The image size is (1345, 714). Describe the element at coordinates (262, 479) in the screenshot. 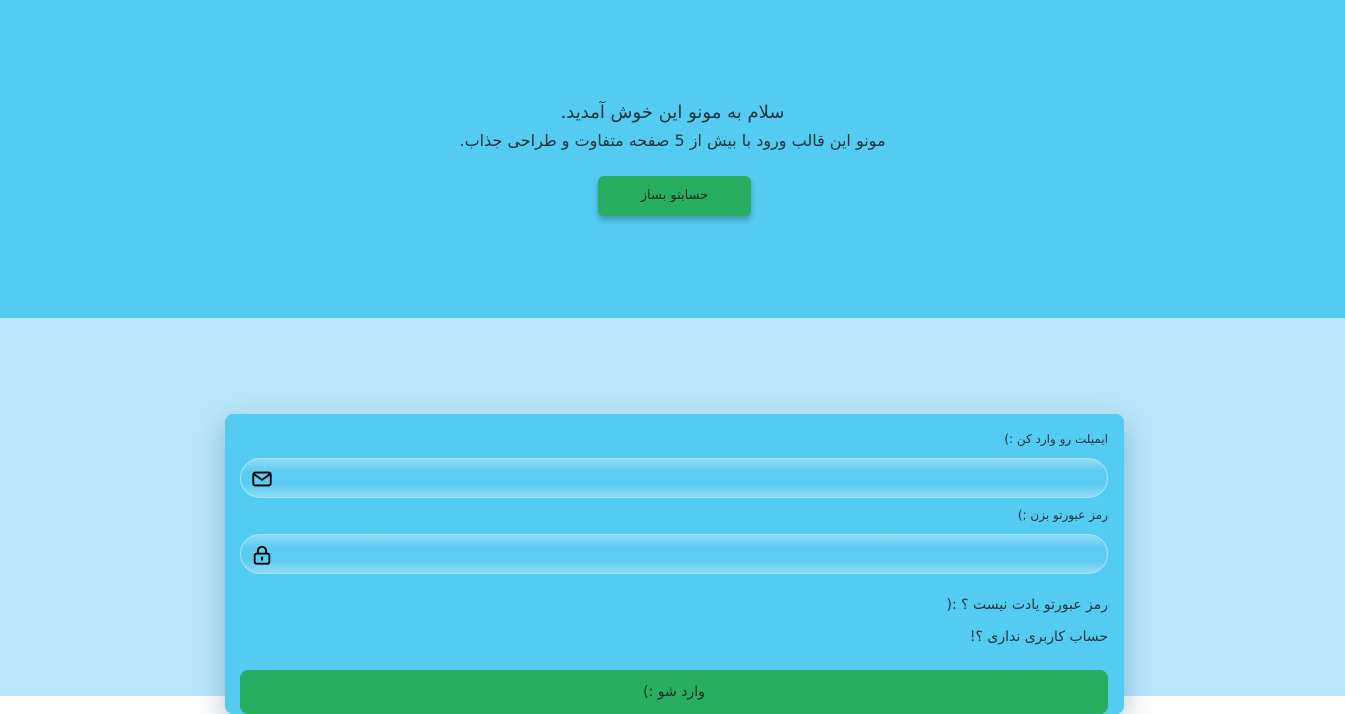

I see `envelope-icon` at that location.